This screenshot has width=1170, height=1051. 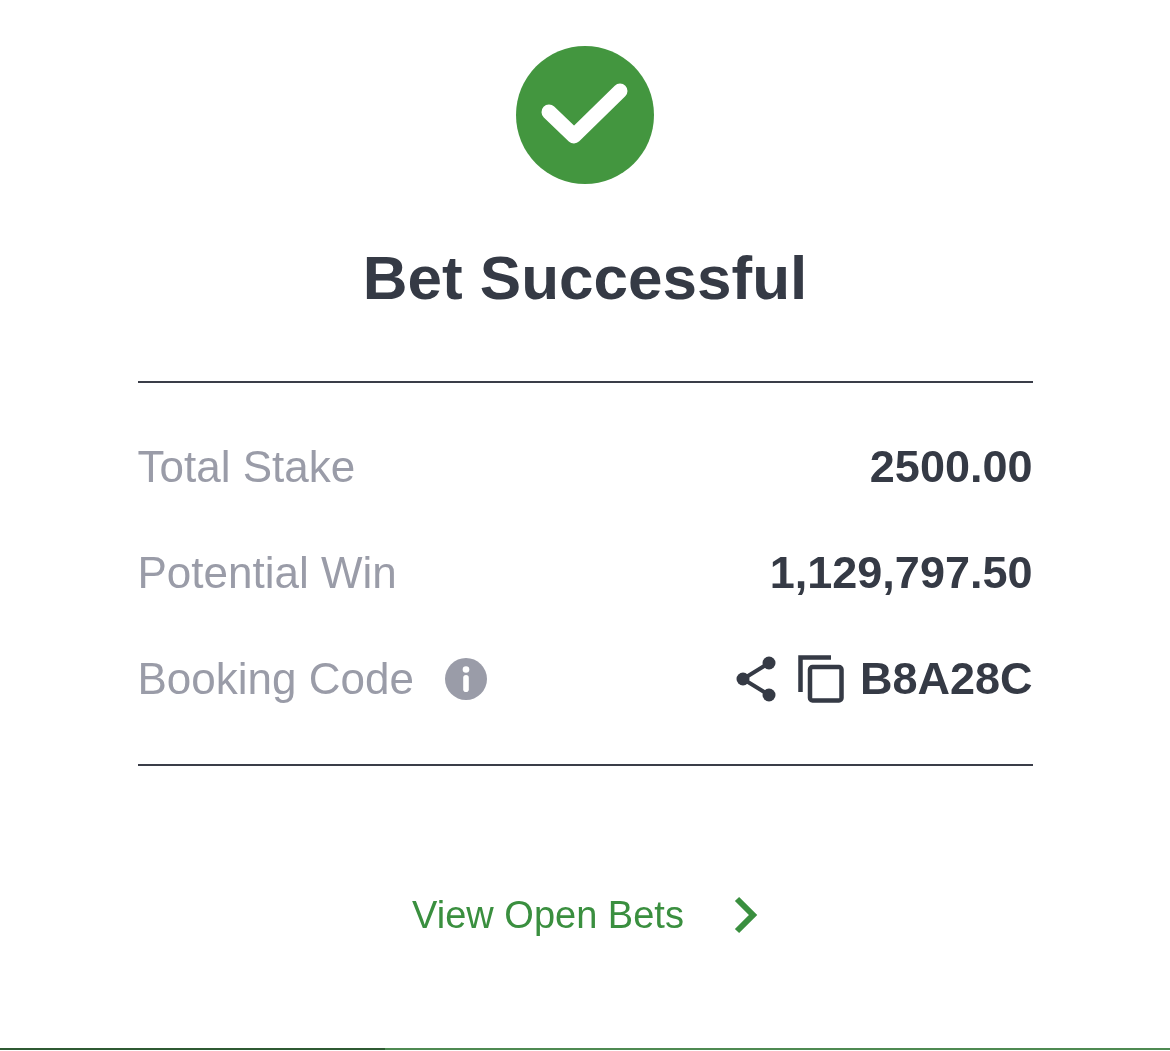 I want to click on copy-icon, so click(x=820, y=679).